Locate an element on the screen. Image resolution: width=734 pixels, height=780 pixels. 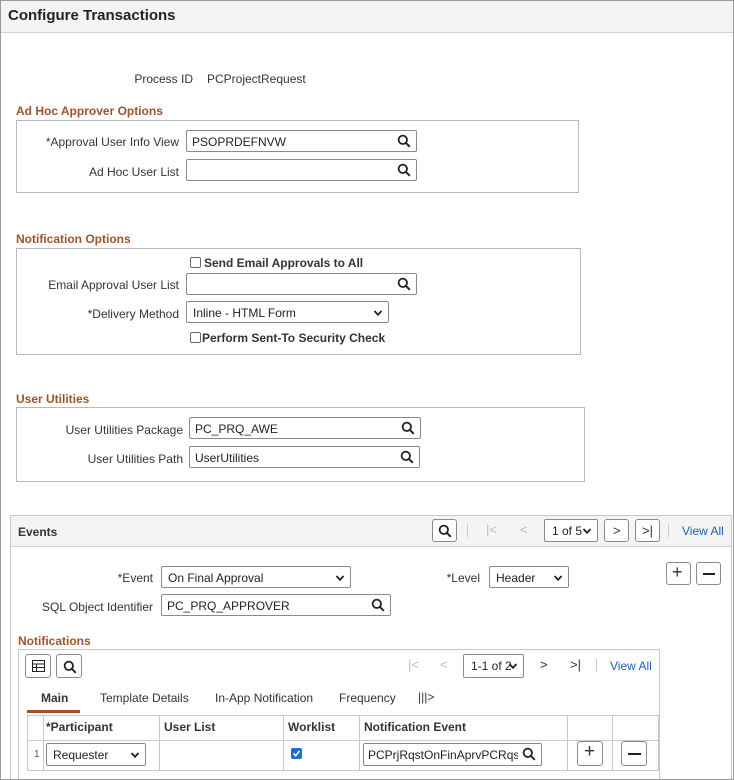
notification-event-value: PCPrjRqstOnFinAprvPCRqstrH is located at coordinates (443, 755).